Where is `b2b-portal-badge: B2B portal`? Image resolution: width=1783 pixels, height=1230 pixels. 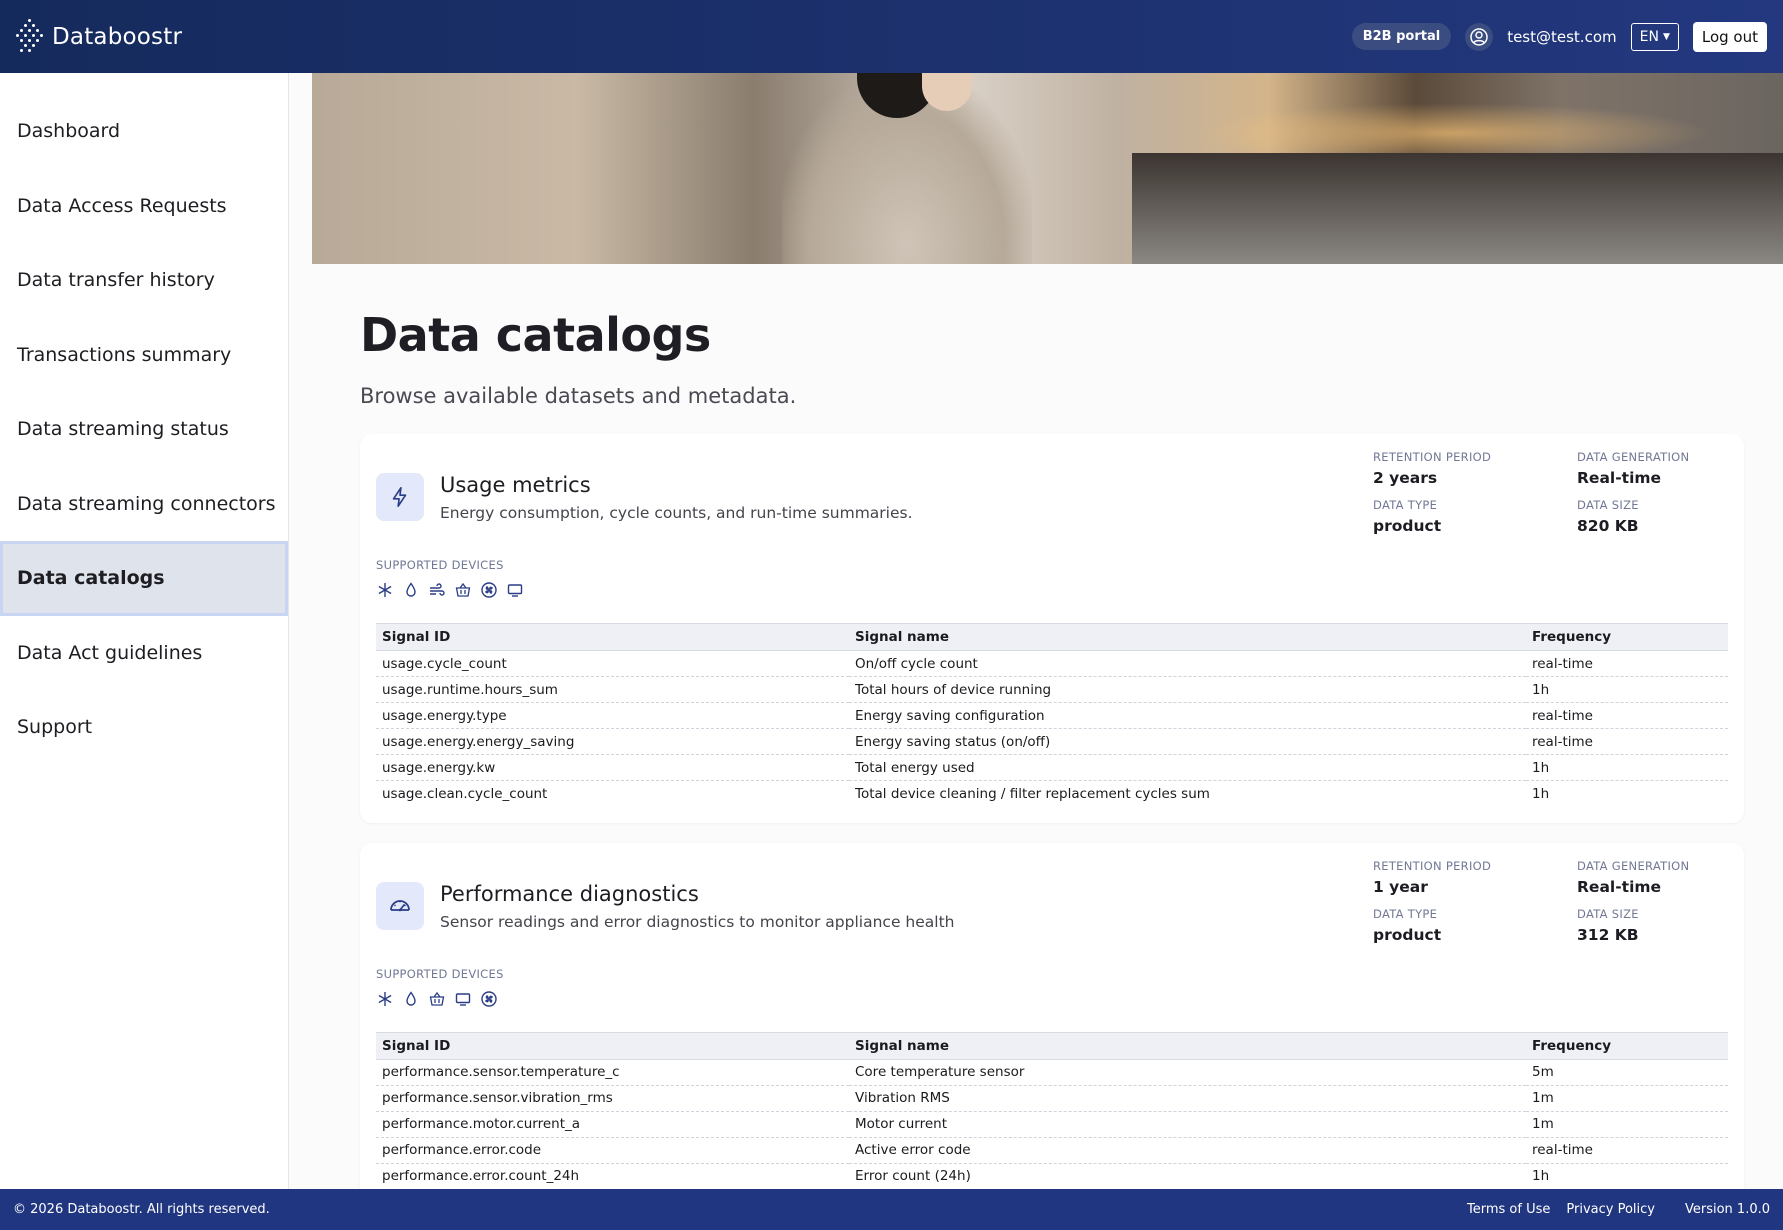
b2b-portal-badge: B2B portal is located at coordinates (1401, 36).